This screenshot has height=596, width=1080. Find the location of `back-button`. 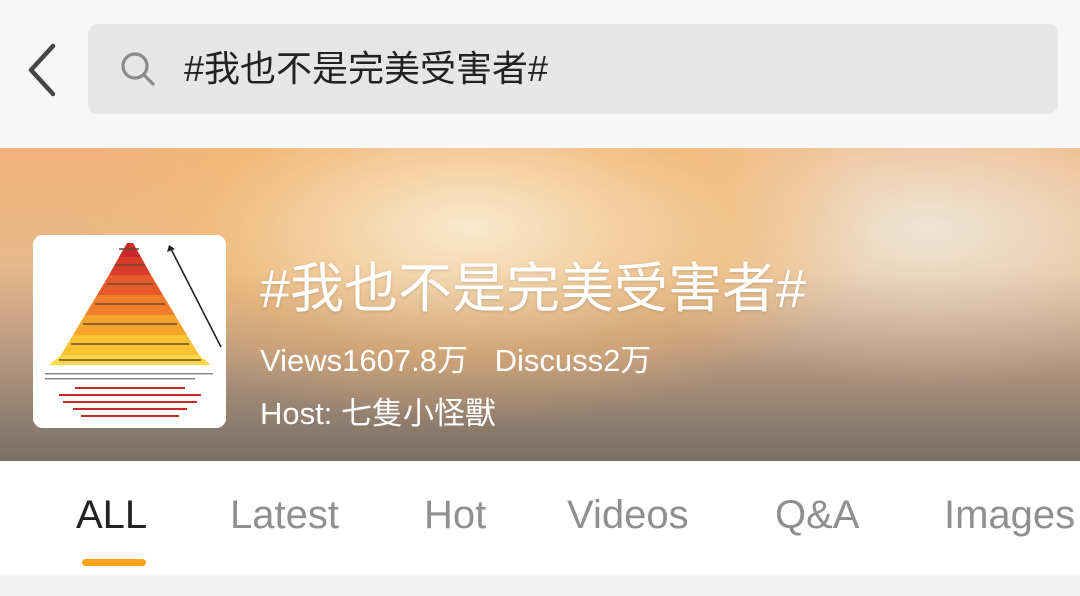

back-button is located at coordinates (42, 70).